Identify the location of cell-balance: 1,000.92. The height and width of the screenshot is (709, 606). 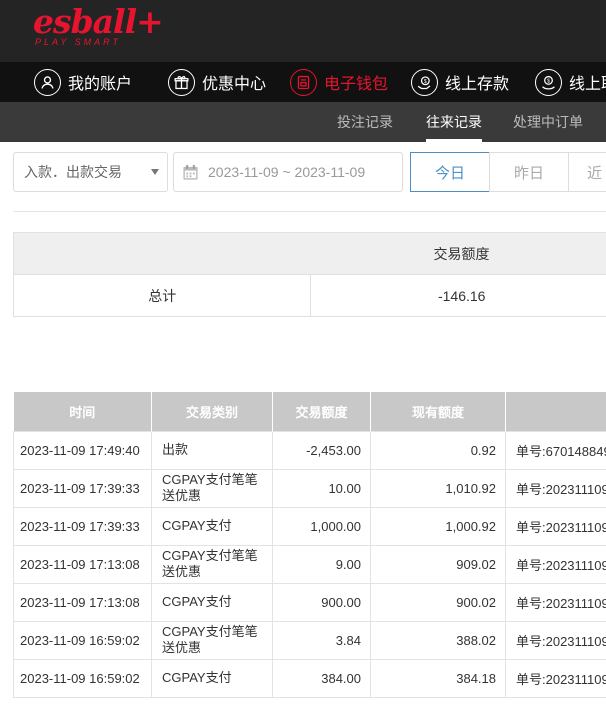
(438, 526).